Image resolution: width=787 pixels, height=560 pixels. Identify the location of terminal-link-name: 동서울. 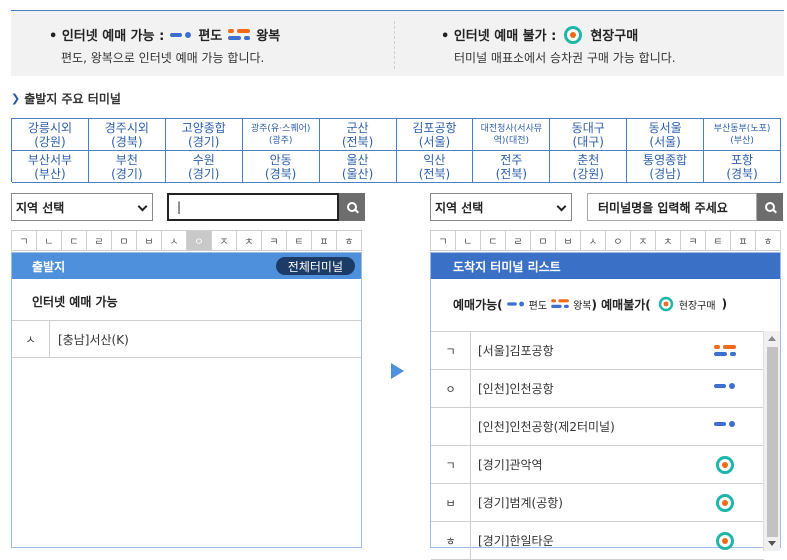
(665, 127).